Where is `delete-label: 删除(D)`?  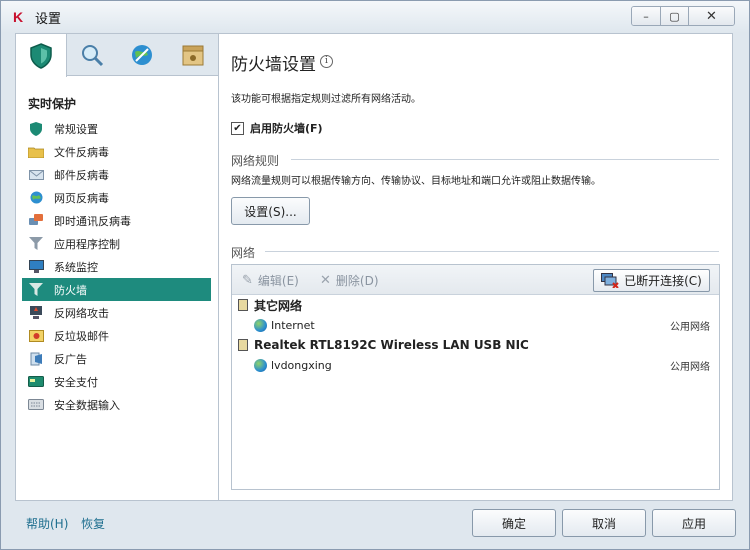 delete-label: 删除(D) is located at coordinates (357, 281).